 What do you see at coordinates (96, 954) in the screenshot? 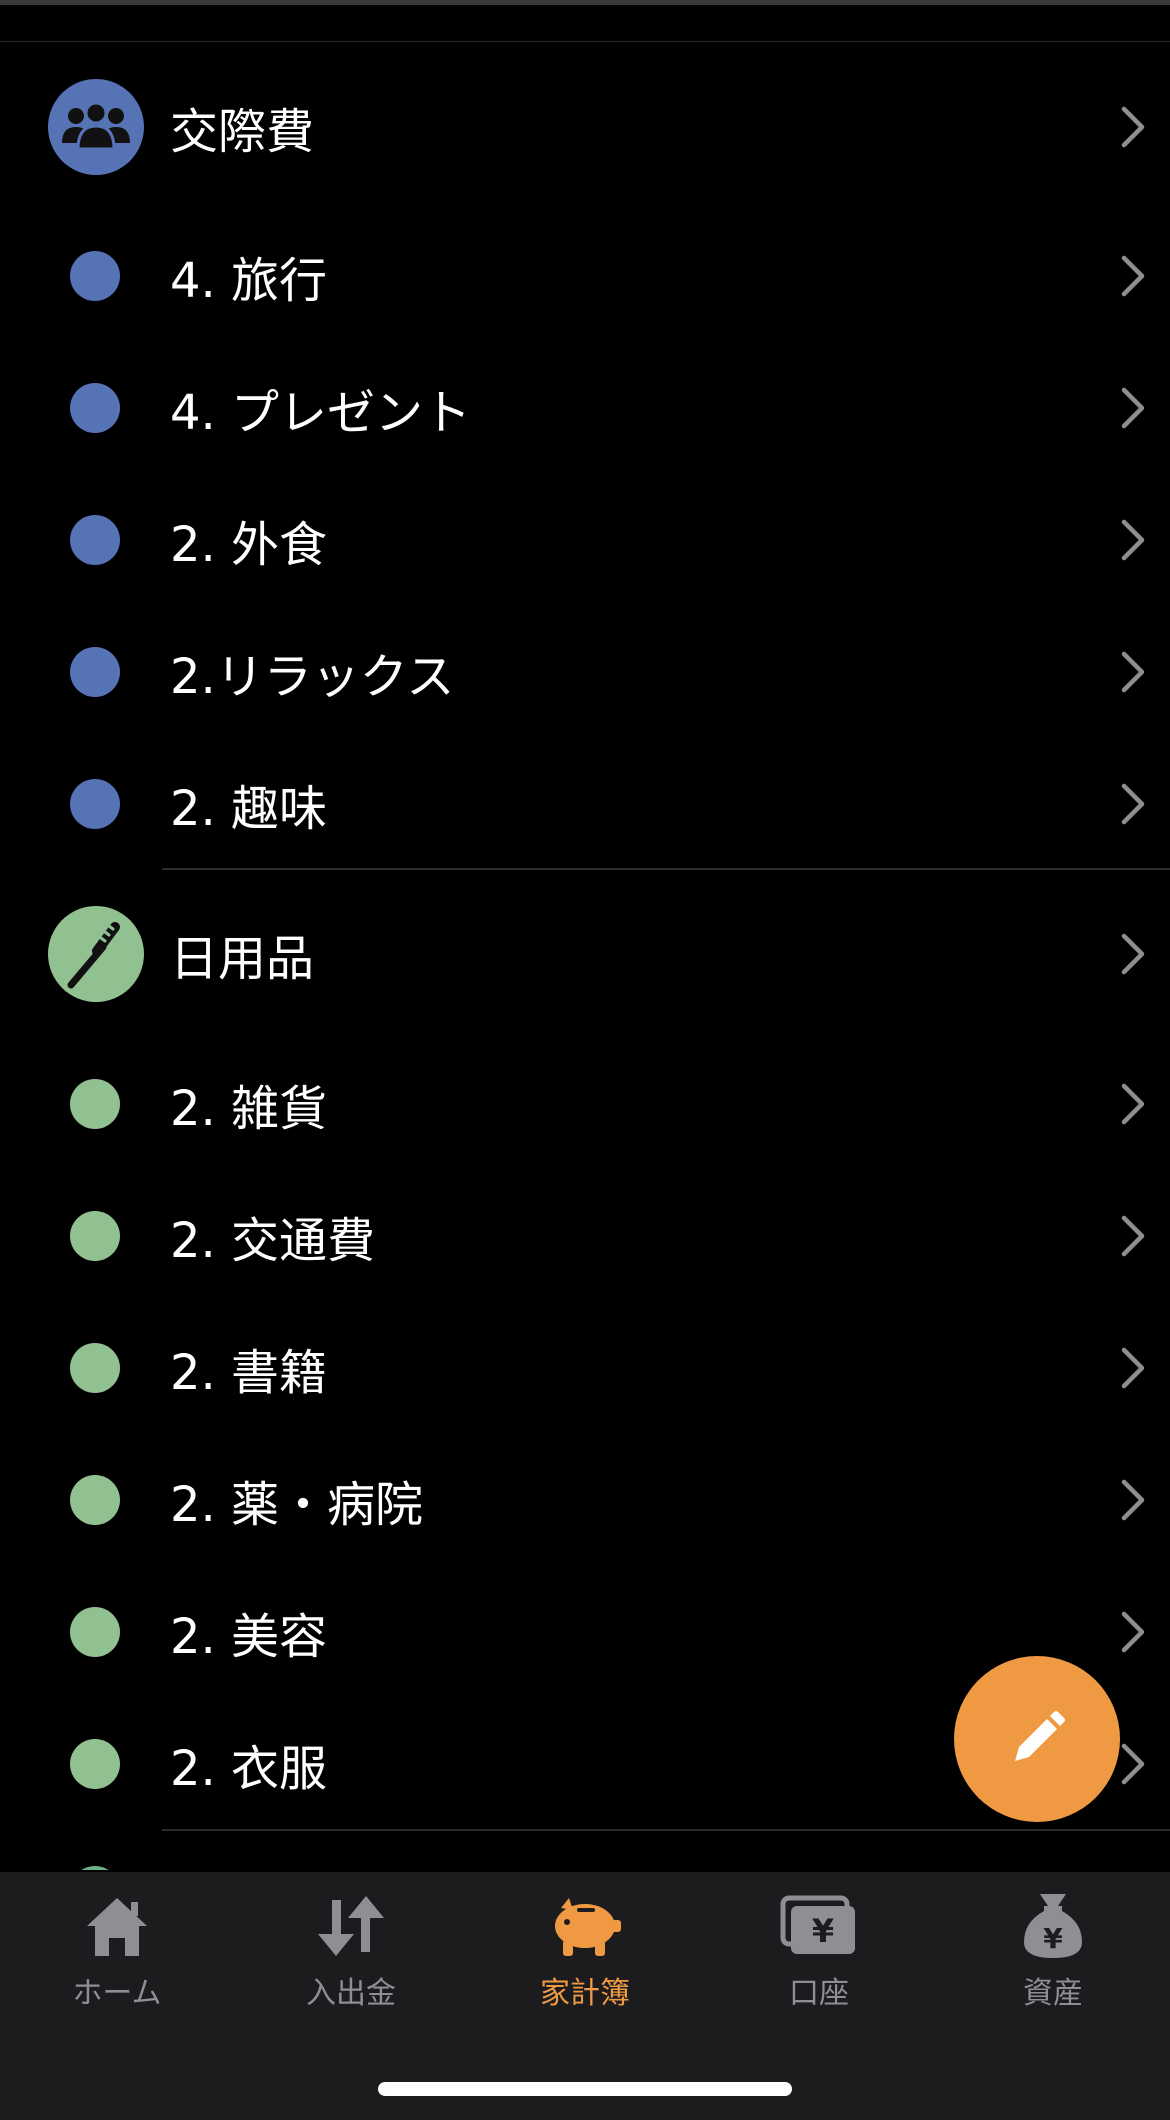
I see `toothbrush-icon` at bounding box center [96, 954].